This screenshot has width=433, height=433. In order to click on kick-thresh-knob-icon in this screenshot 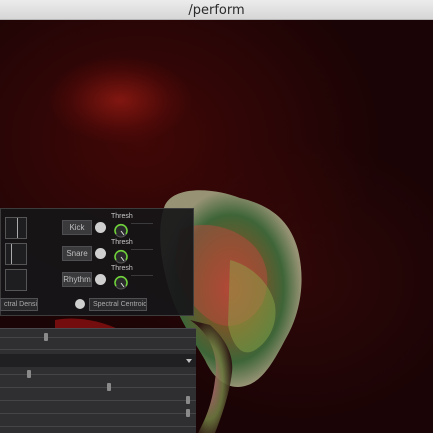, I will do `click(121, 231)`.